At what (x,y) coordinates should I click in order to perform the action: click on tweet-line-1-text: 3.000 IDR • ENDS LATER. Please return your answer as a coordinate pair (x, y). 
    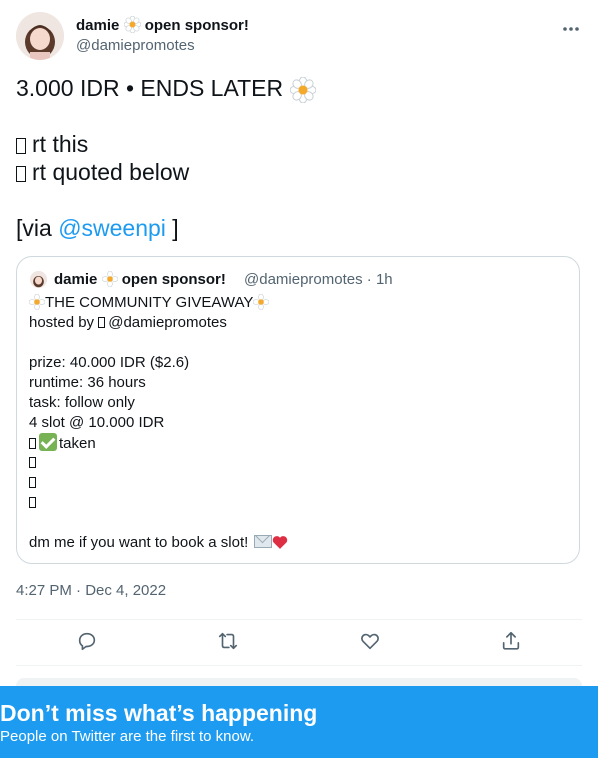
    Looking at the image, I should click on (150, 88).